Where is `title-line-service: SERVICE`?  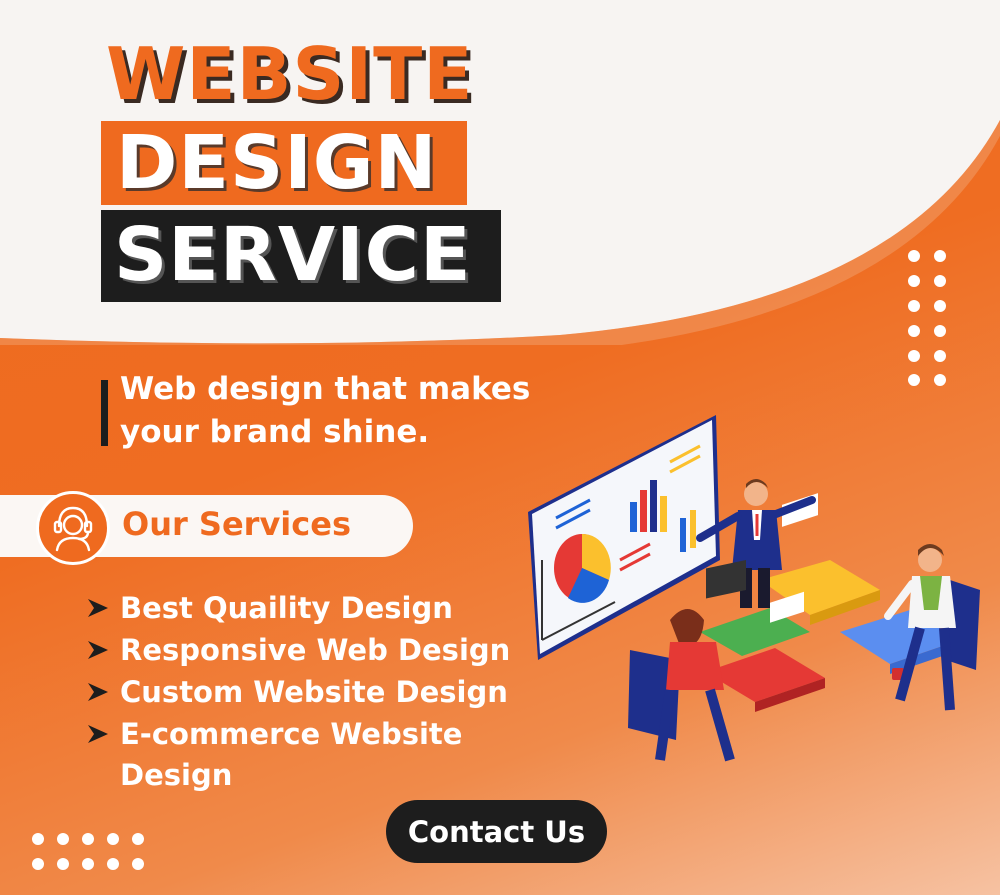
title-line-service: SERVICE is located at coordinates (293, 255).